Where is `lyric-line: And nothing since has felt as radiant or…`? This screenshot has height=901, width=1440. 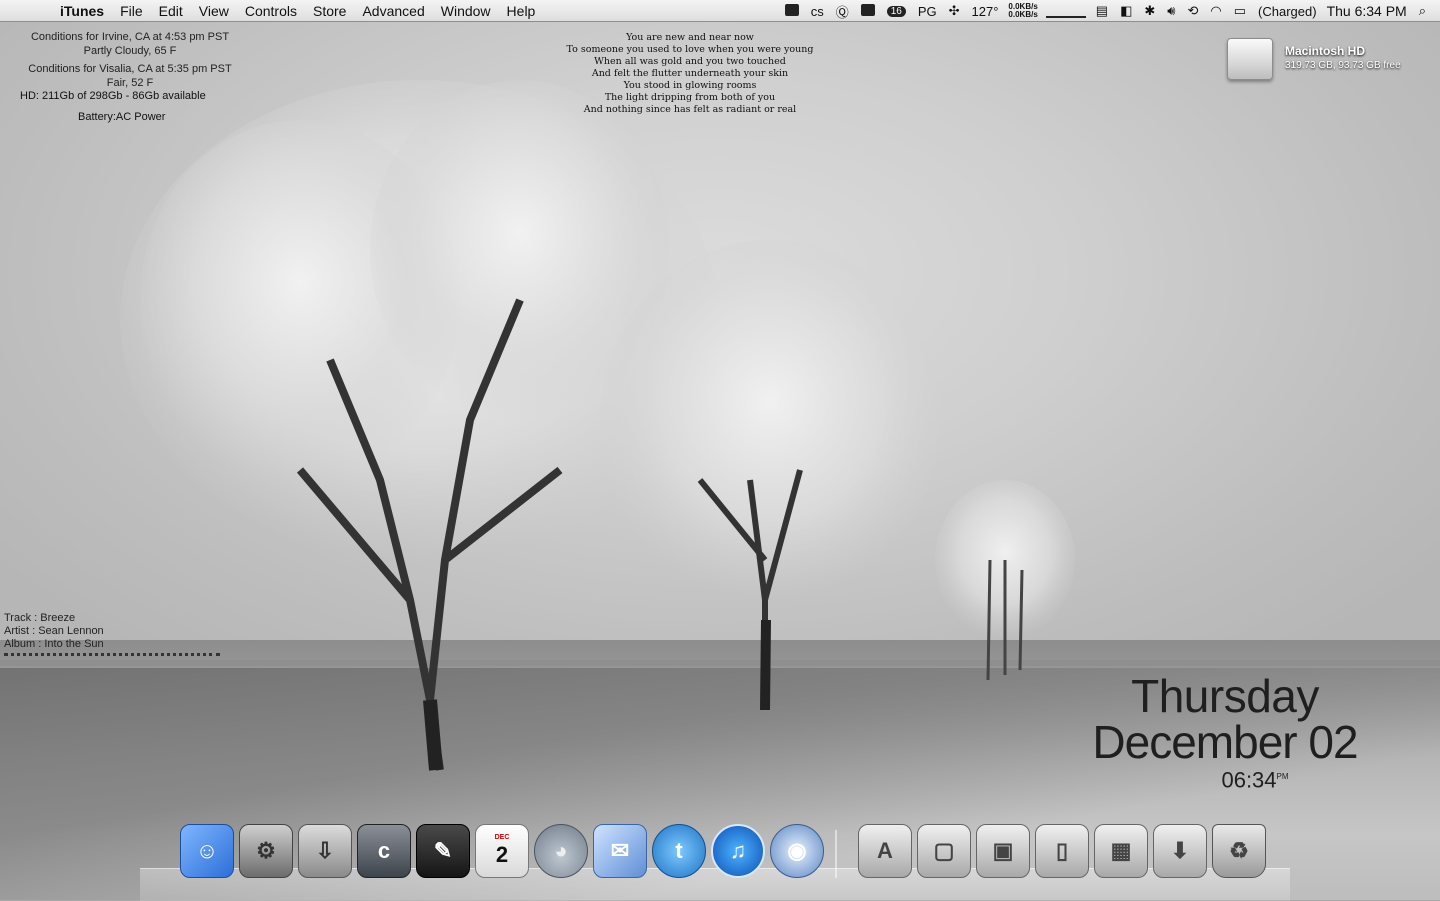 lyric-line: And nothing since has felt as radiant or… is located at coordinates (690, 109).